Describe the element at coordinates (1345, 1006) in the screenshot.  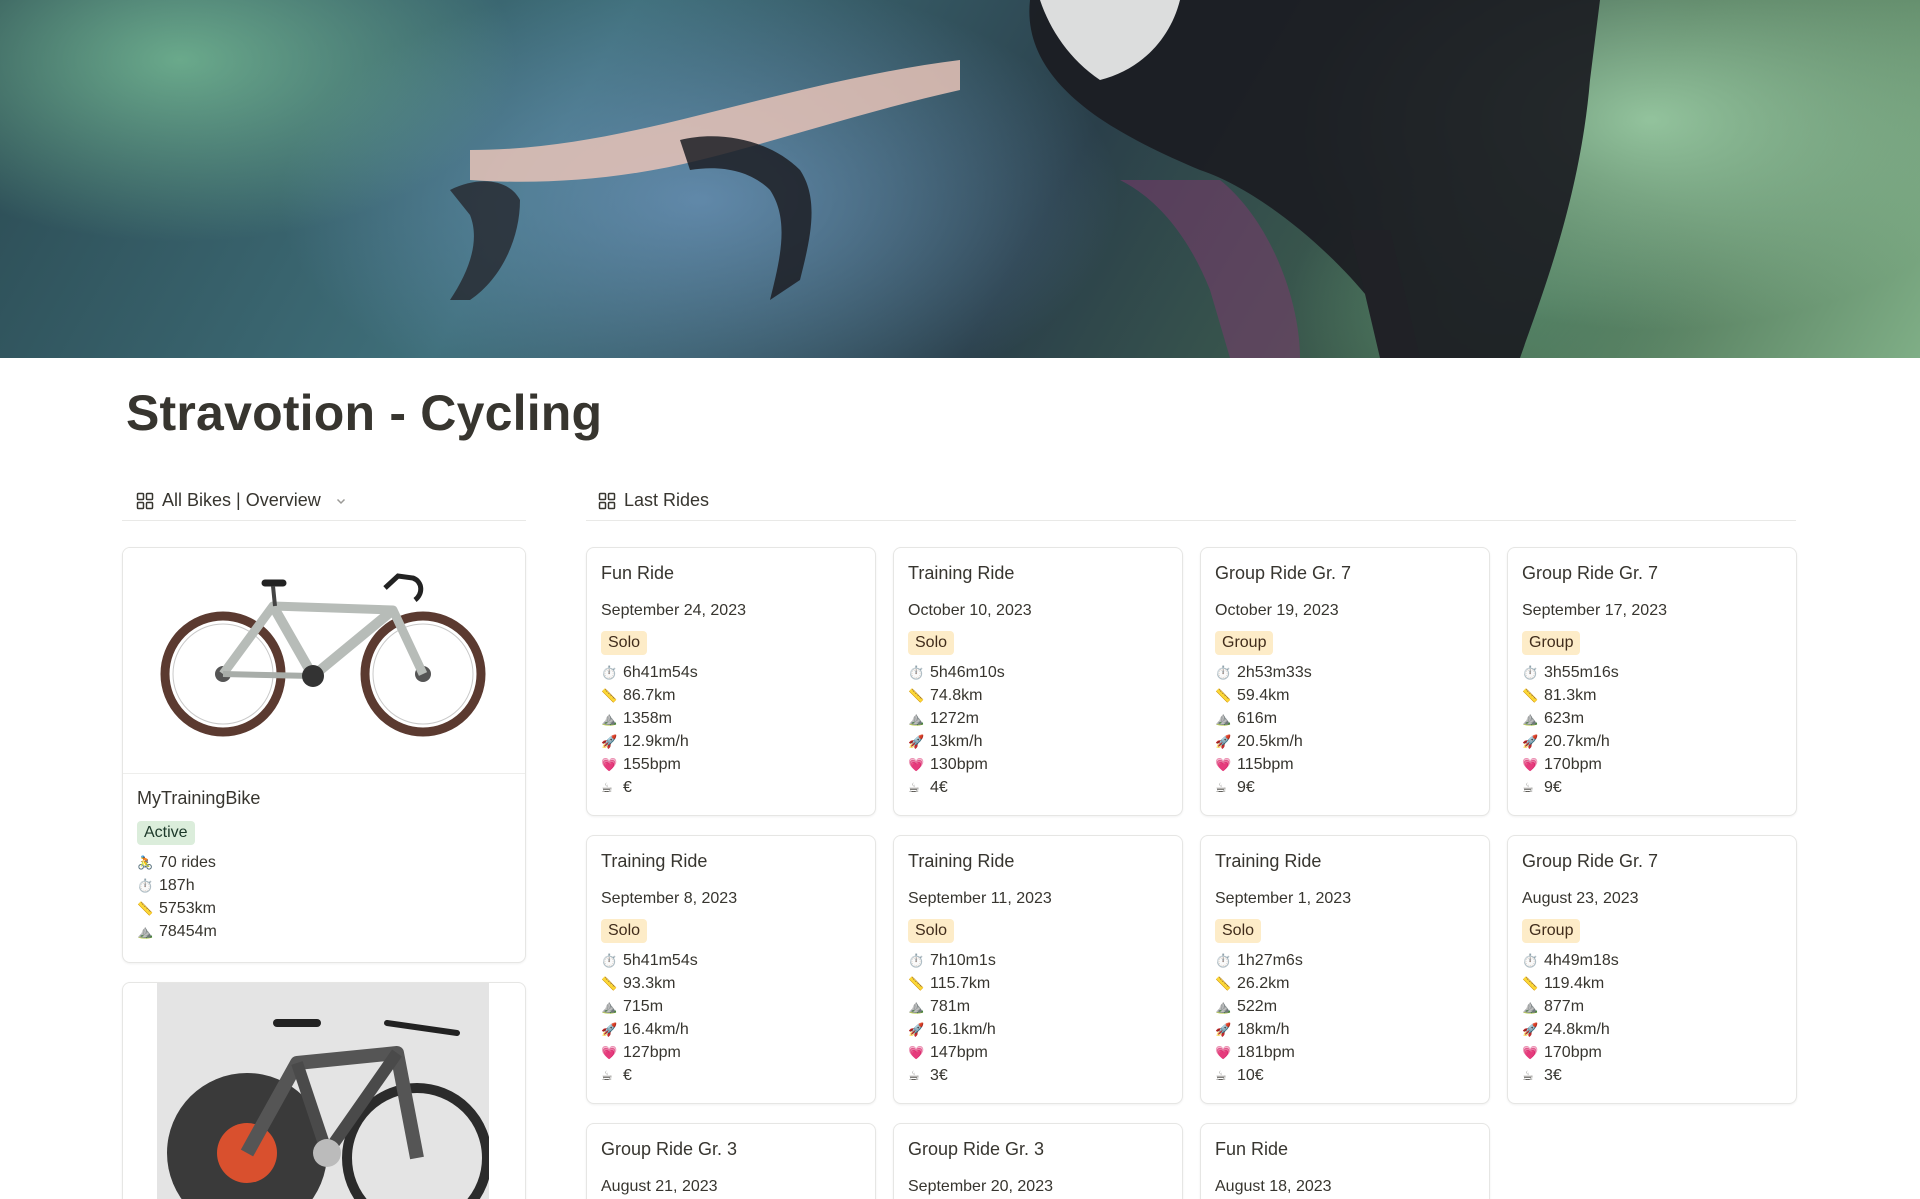
I see `ride-elevation: ⛰️ 522m` at that location.